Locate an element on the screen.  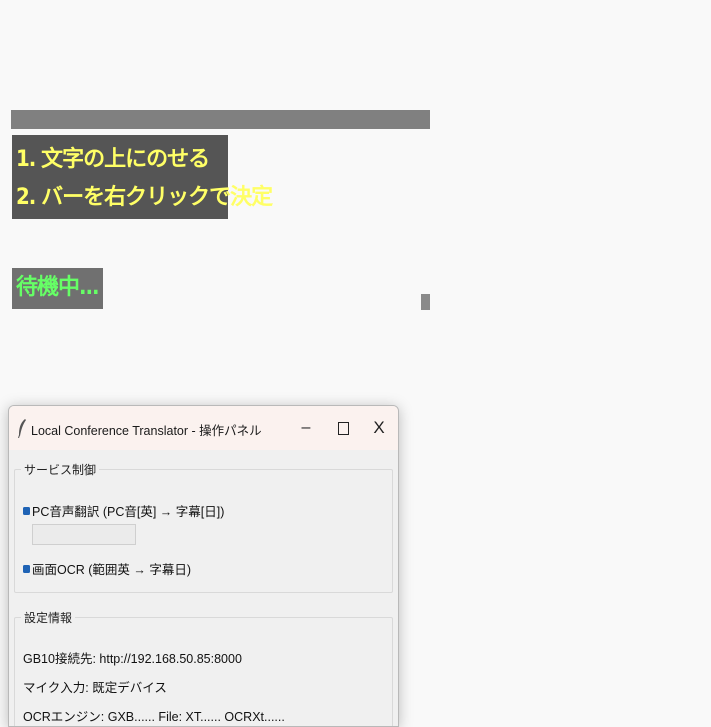
maximize-icon is located at coordinates (343, 428).